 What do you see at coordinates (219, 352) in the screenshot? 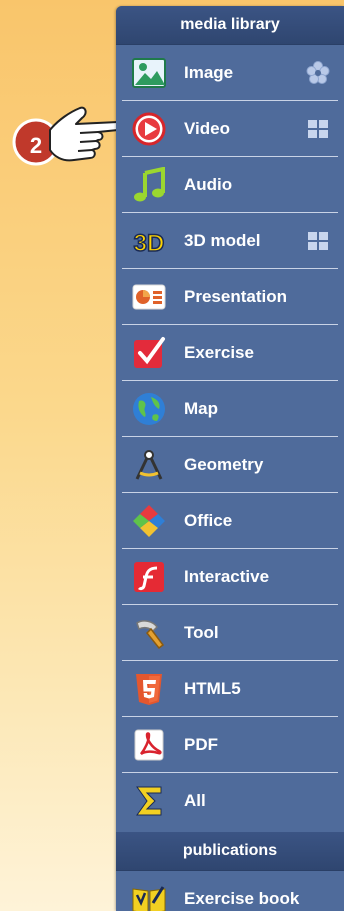
I see `menu-item-label: Exercise` at bounding box center [219, 352].